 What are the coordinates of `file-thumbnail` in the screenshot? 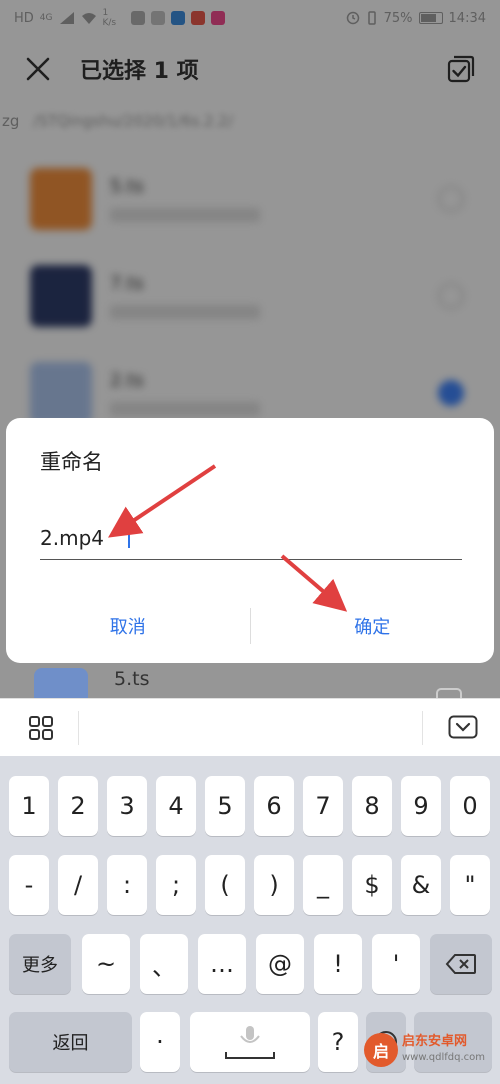 It's located at (61, 683).